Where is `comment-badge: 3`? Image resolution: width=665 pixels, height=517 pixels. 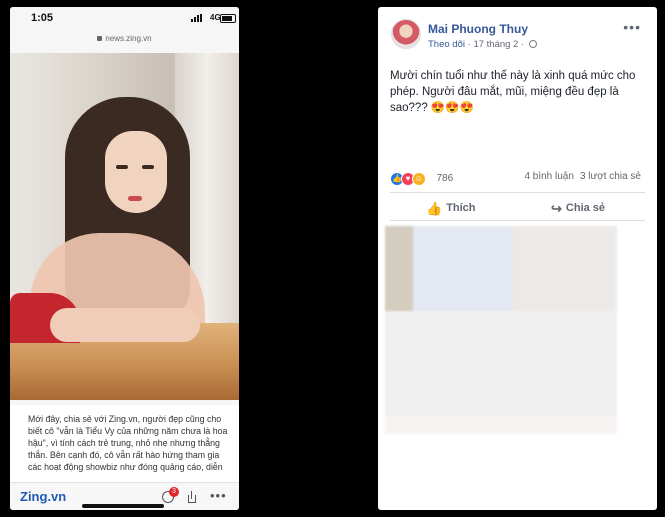 comment-badge: 3 is located at coordinates (174, 492).